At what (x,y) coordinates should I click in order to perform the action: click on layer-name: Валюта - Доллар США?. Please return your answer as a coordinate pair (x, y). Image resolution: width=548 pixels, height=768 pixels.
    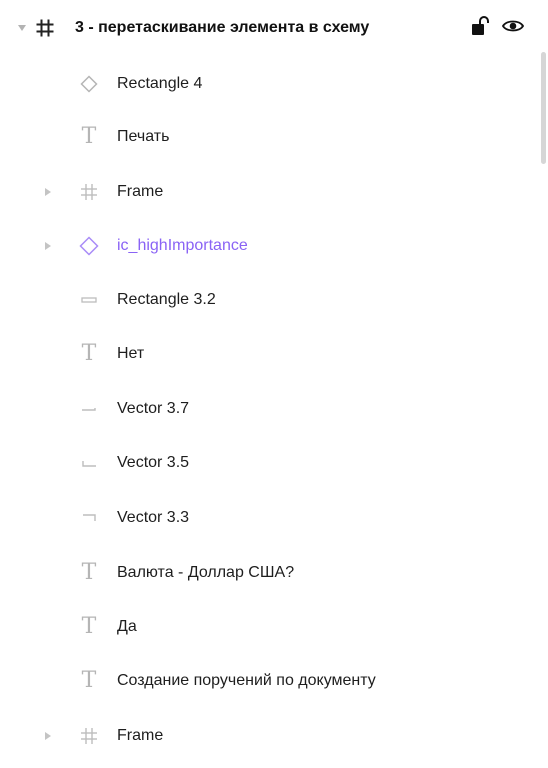
    Looking at the image, I should click on (206, 572).